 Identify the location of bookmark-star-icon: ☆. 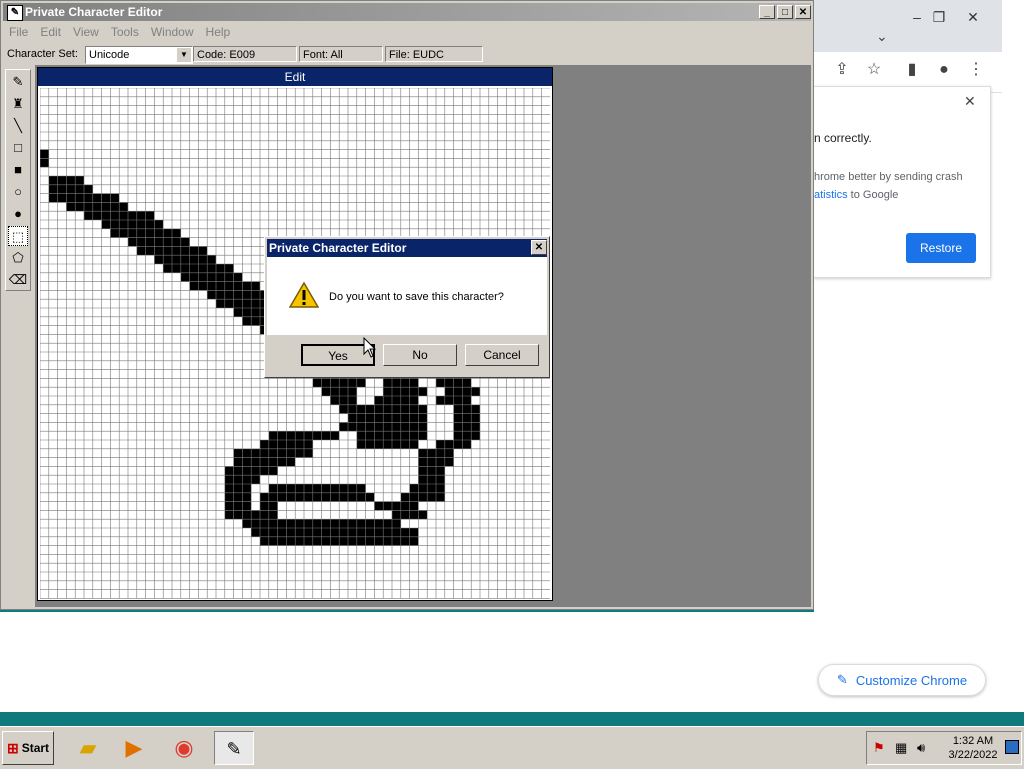
(874, 70).